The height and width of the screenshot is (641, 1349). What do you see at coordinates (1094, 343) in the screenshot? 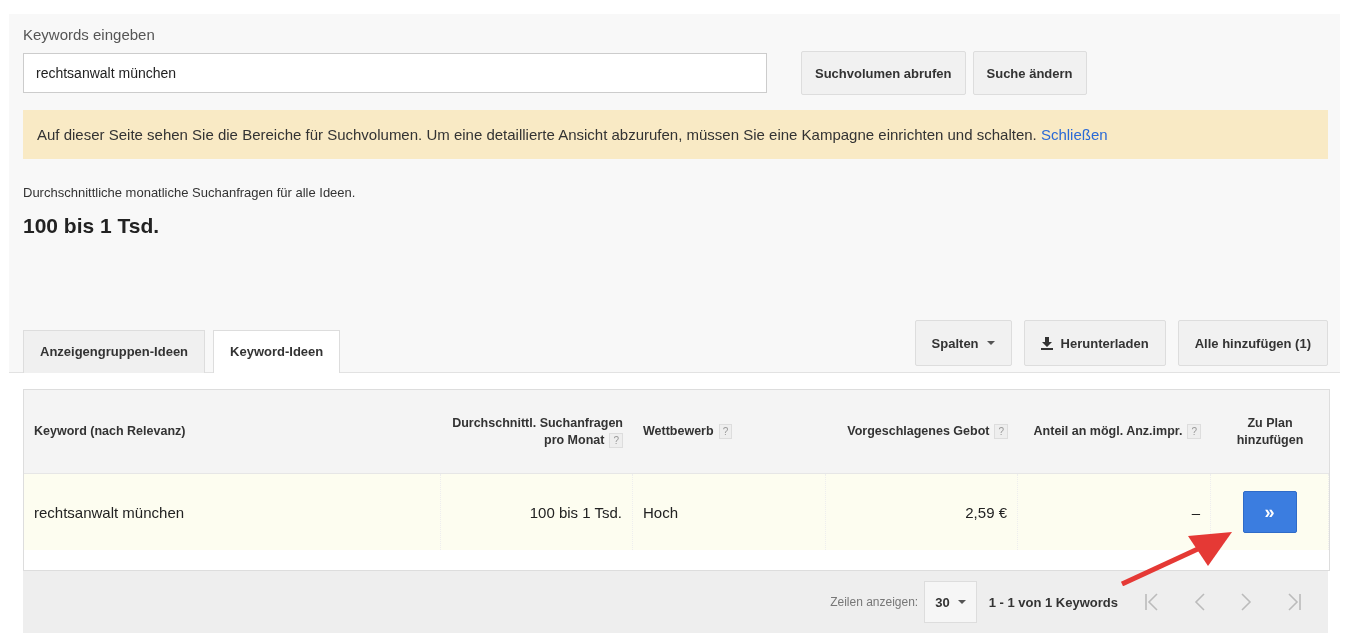
I see `download-button: Herunterladen` at bounding box center [1094, 343].